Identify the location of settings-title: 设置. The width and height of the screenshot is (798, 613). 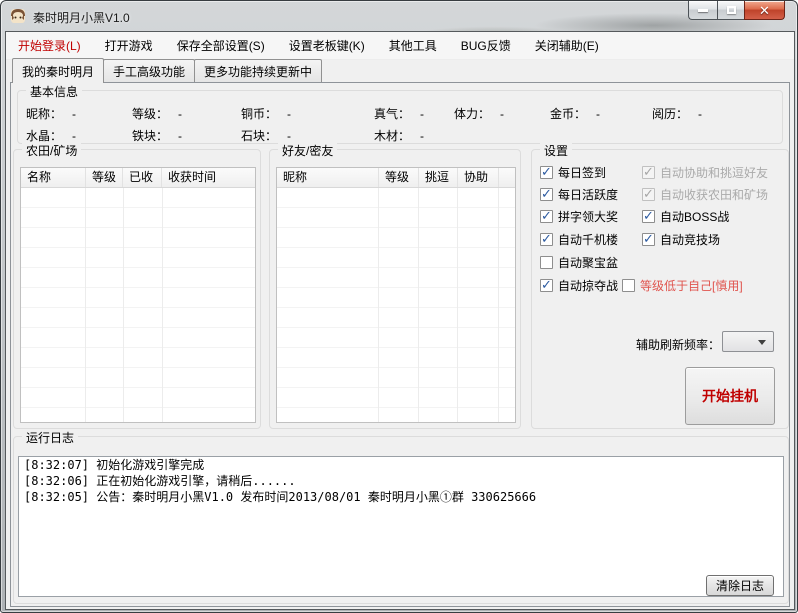
(556, 150).